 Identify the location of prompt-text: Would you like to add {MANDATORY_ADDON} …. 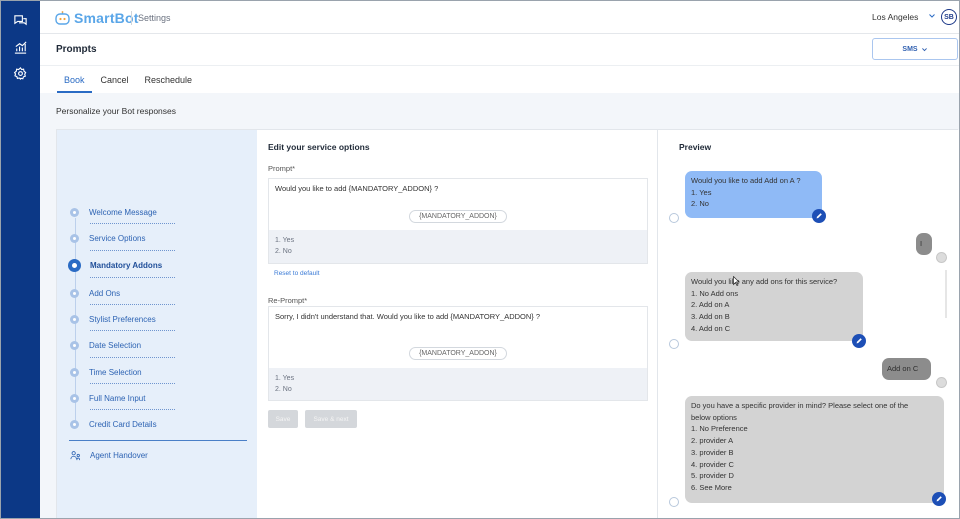
(356, 188).